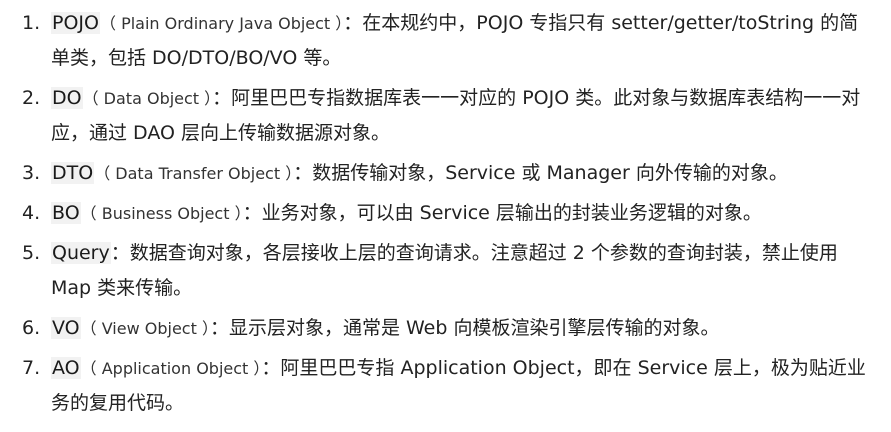 The image size is (891, 432). I want to click on term-pojo: POJO, so click(75, 23).